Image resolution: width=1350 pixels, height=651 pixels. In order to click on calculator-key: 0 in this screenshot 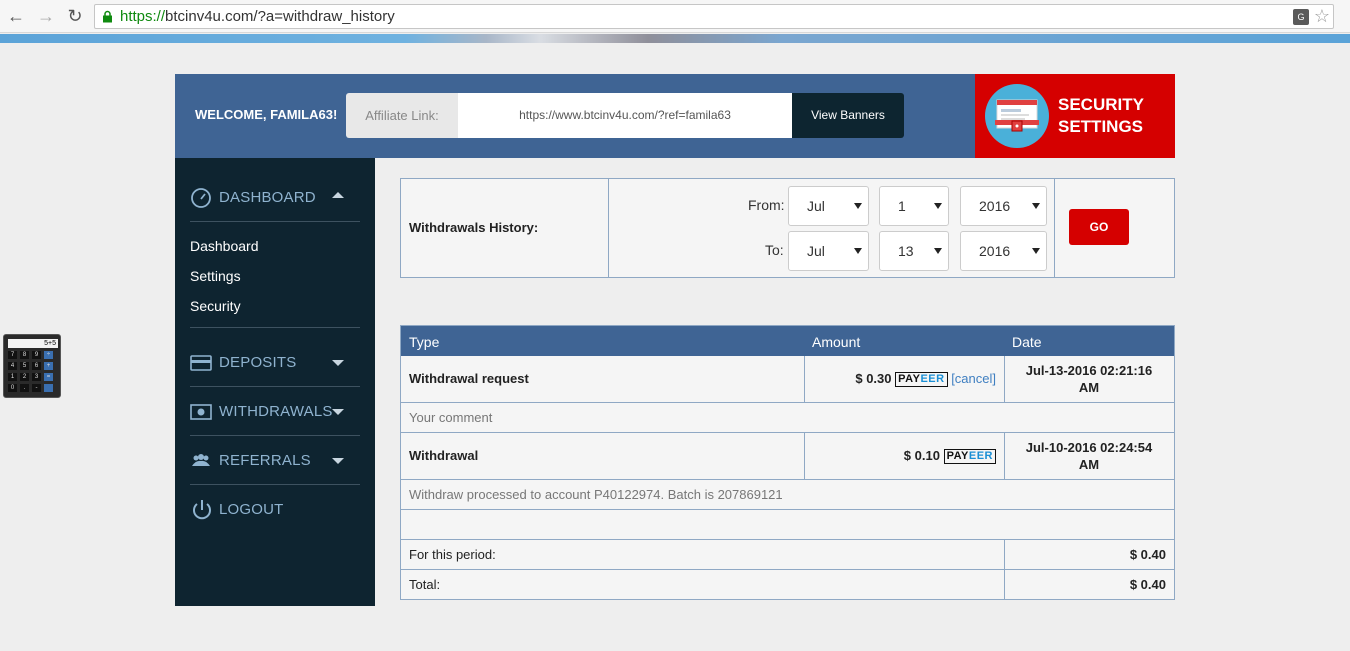, I will do `click(12, 388)`.